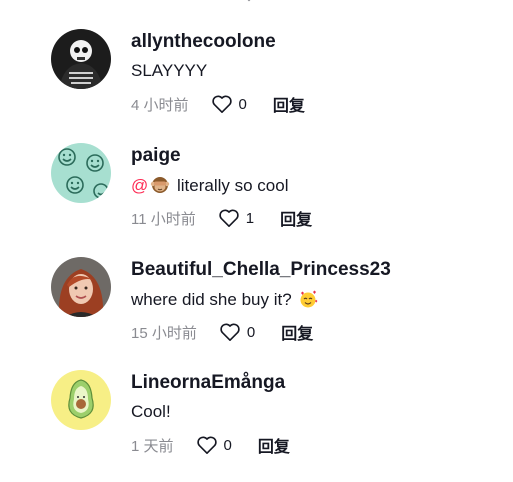 This screenshot has width=513, height=482. What do you see at coordinates (203, 42) in the screenshot?
I see `comment-username: allynthecoolone` at bounding box center [203, 42].